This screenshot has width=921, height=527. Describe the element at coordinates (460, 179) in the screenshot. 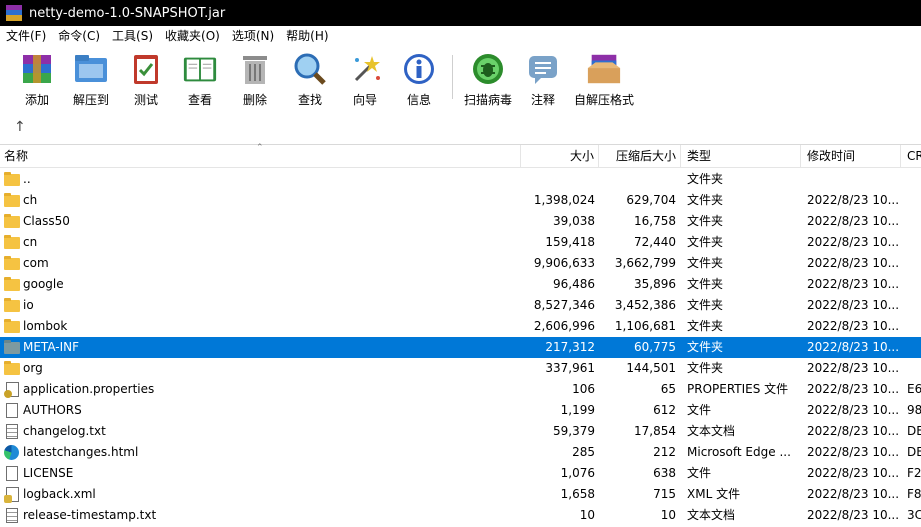

I see `file-row: .. 文件夹` at that location.